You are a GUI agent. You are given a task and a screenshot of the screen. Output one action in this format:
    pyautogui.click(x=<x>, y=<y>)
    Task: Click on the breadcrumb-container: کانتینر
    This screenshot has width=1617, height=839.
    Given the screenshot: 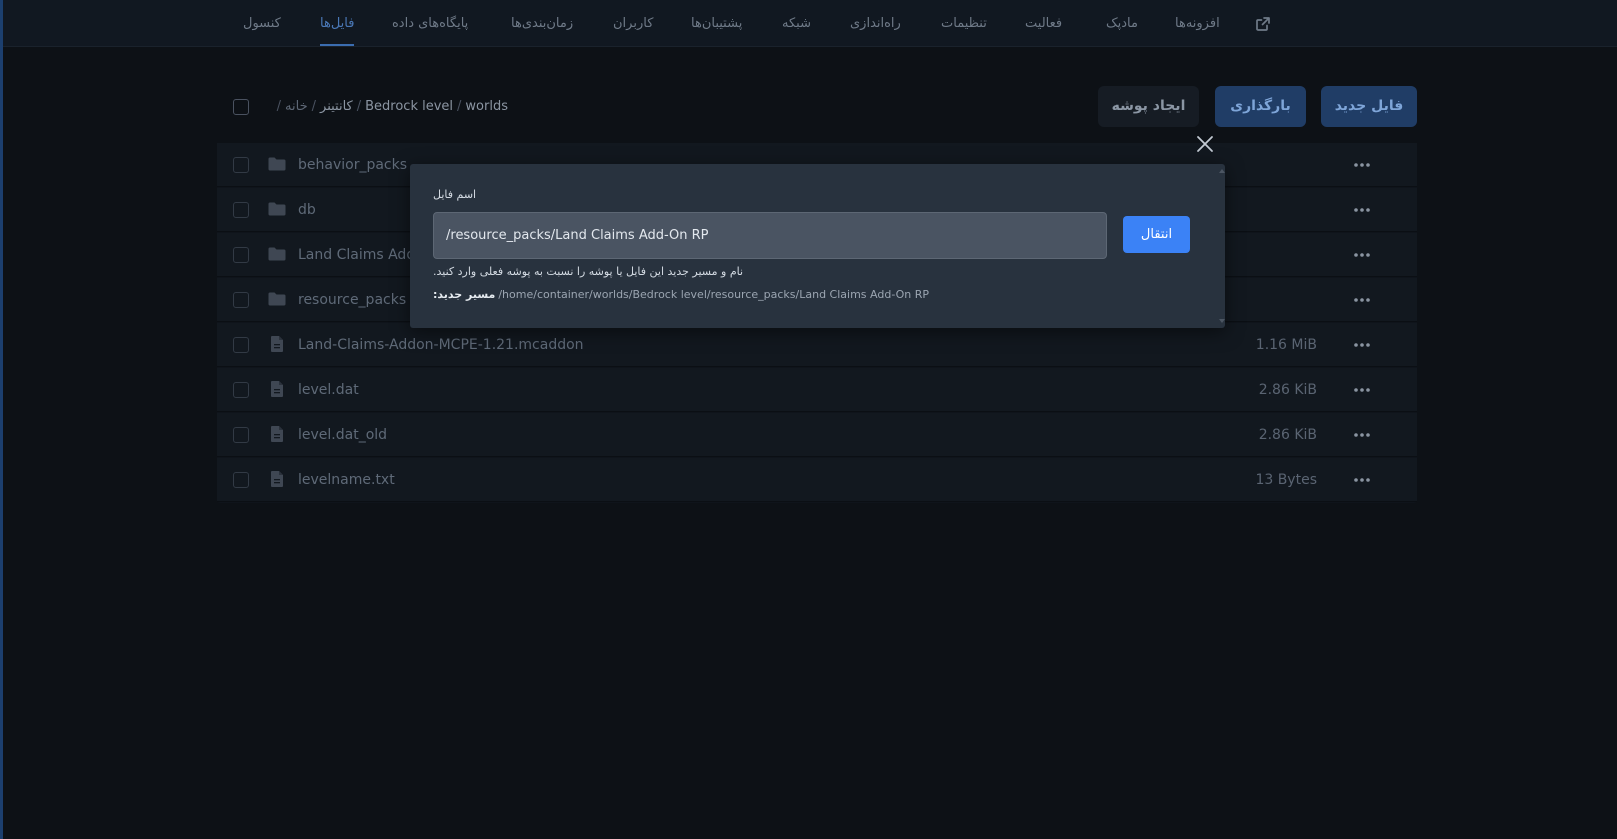 What is the action you would take?
    pyautogui.click(x=336, y=106)
    